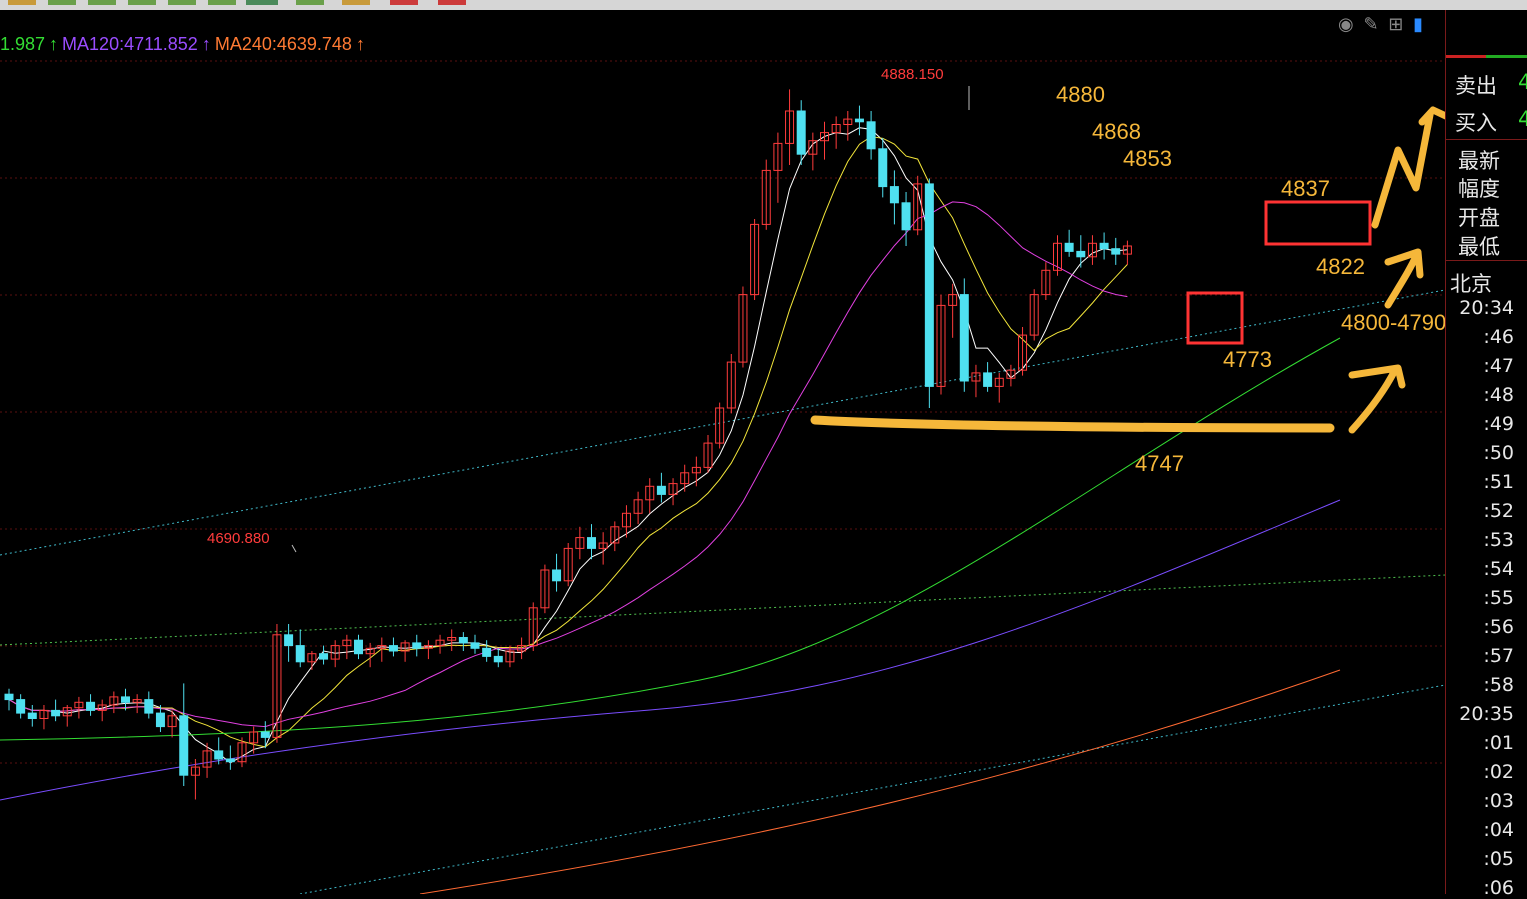  I want to click on buy-label: 买入, so click(1476, 123).